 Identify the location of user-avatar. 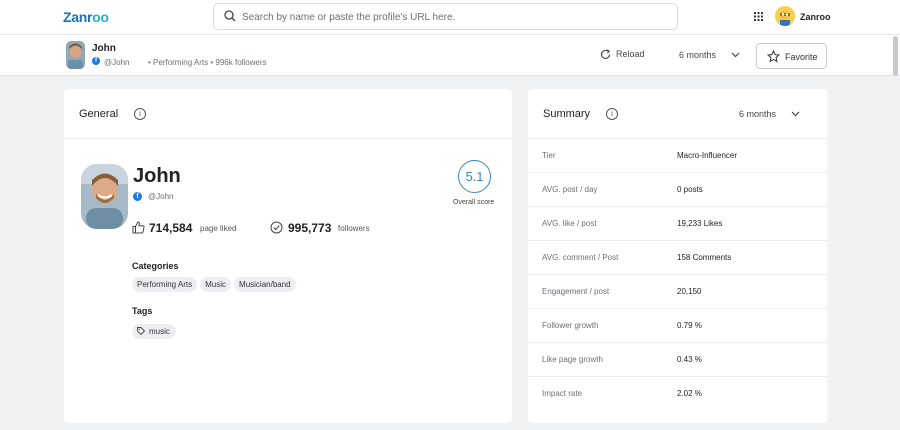
(785, 16).